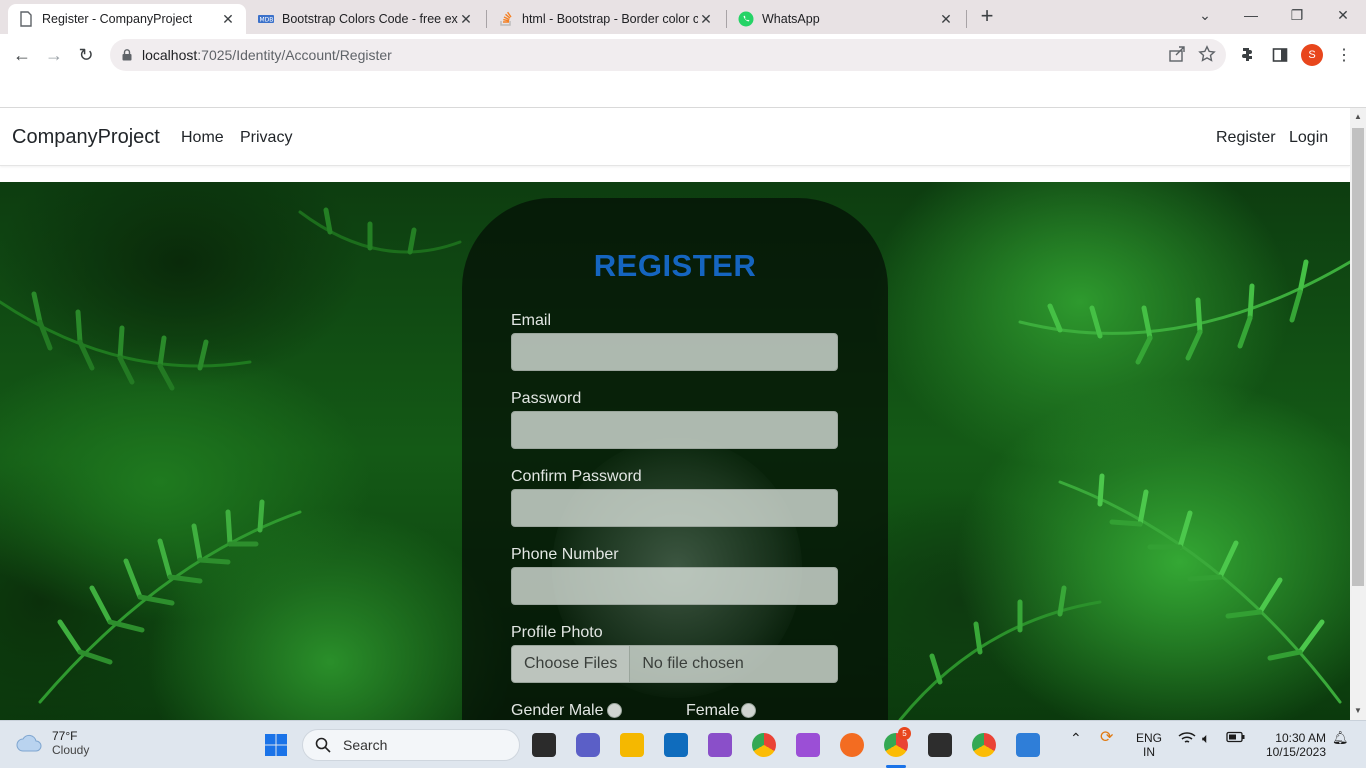 This screenshot has height=768, width=1366. What do you see at coordinates (1358, 710) in the screenshot?
I see `scroll-down-icon: ▼` at bounding box center [1358, 710].